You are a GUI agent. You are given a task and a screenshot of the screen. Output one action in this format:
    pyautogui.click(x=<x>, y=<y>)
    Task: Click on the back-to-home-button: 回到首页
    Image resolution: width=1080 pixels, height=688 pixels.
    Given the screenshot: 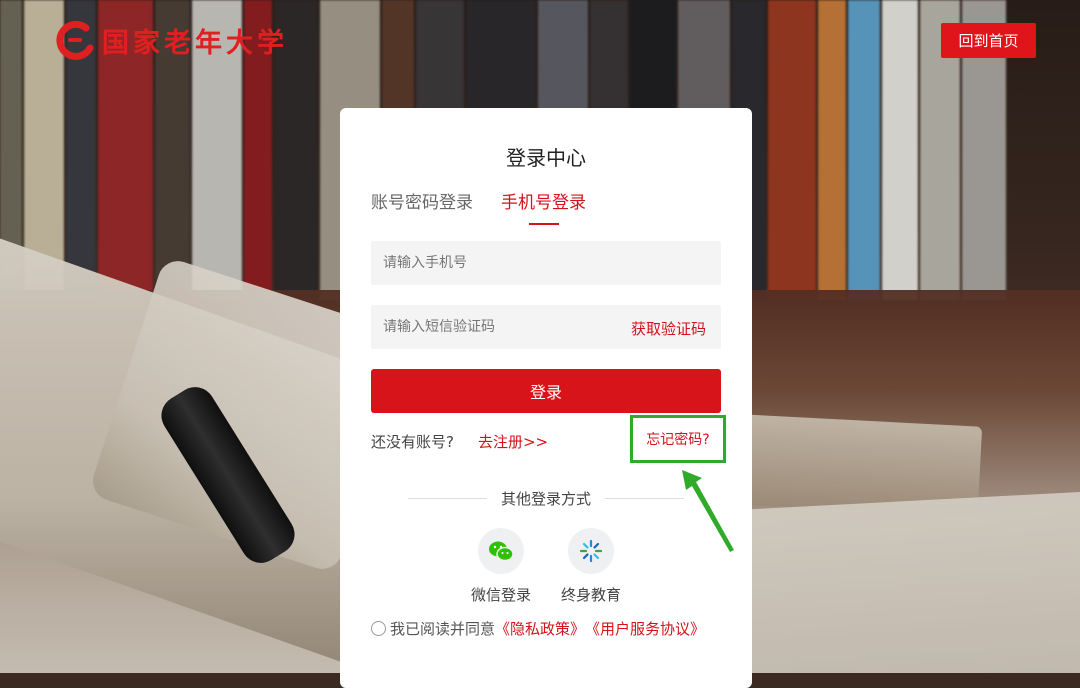 What is the action you would take?
    pyautogui.click(x=988, y=40)
    